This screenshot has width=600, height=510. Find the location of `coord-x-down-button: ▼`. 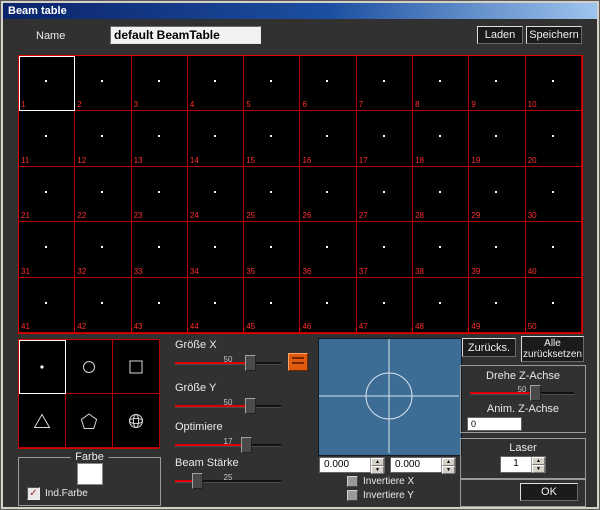

coord-x-down-button: ▼ is located at coordinates (377, 470).